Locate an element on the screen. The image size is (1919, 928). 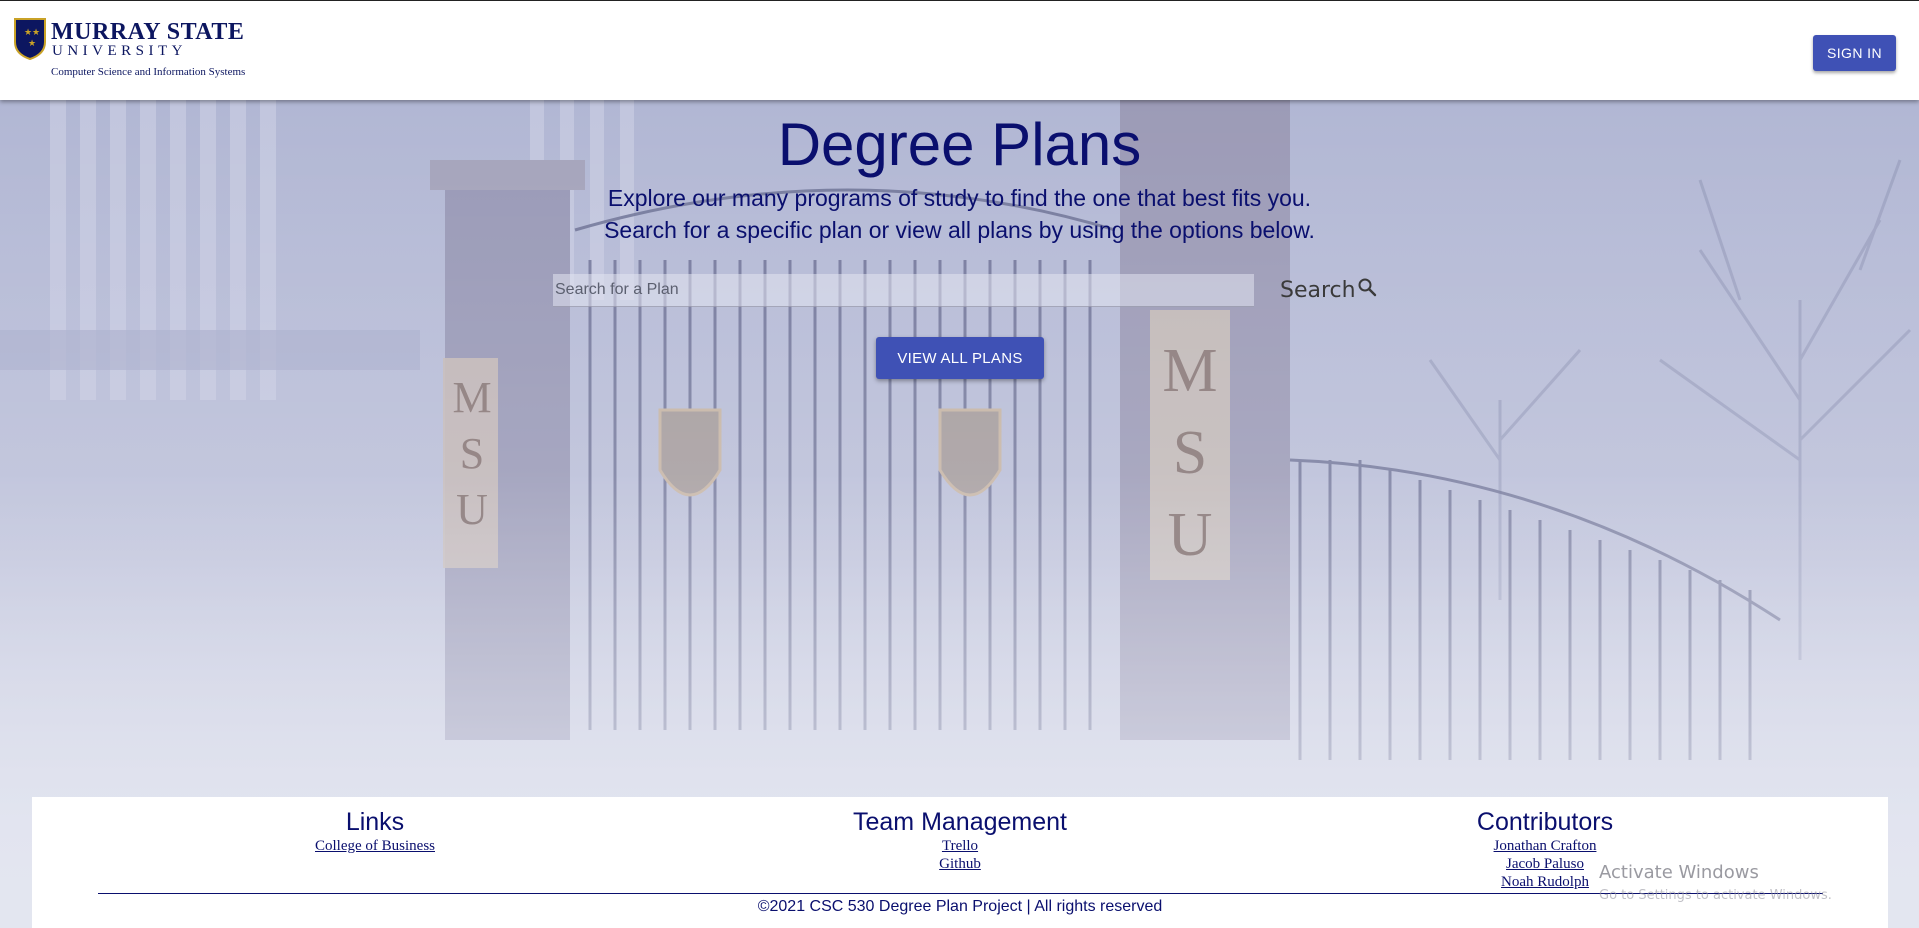
link-github: Github is located at coordinates (960, 864).